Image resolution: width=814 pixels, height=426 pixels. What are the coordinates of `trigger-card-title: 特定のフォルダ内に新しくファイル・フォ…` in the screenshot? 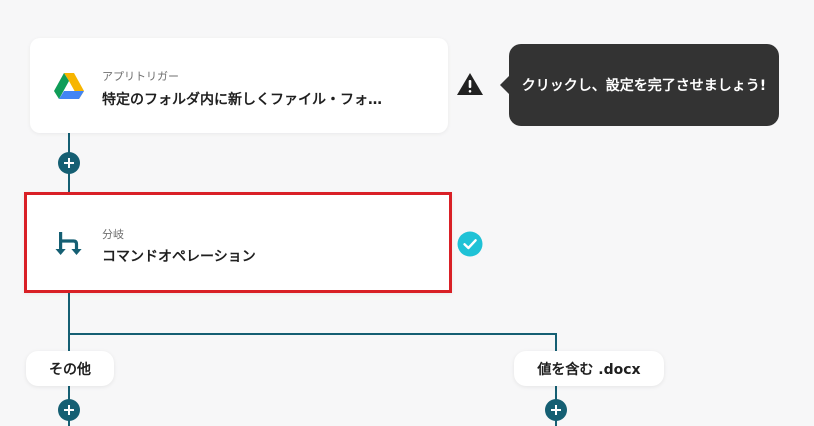 It's located at (242, 100).